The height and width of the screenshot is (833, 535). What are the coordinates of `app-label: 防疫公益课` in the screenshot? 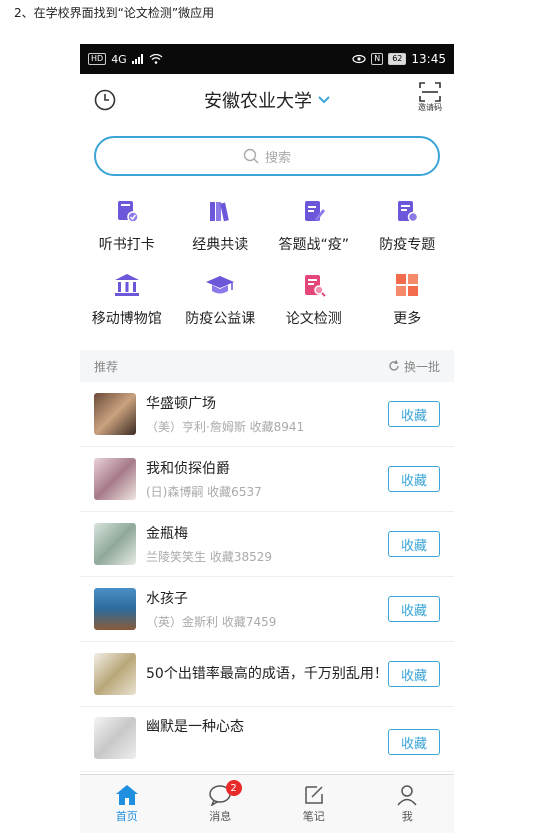 It's located at (220, 319).